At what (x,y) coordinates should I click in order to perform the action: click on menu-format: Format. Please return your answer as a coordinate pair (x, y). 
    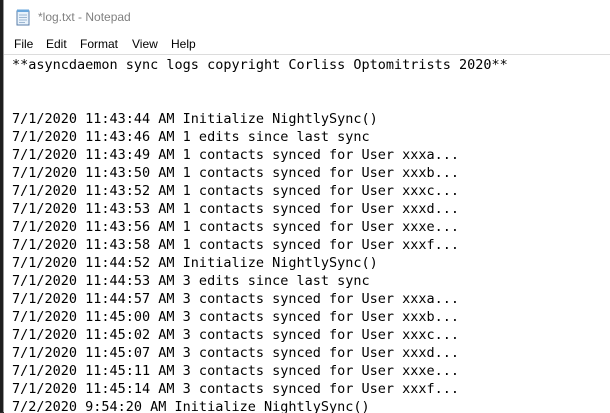
    Looking at the image, I should click on (99, 44).